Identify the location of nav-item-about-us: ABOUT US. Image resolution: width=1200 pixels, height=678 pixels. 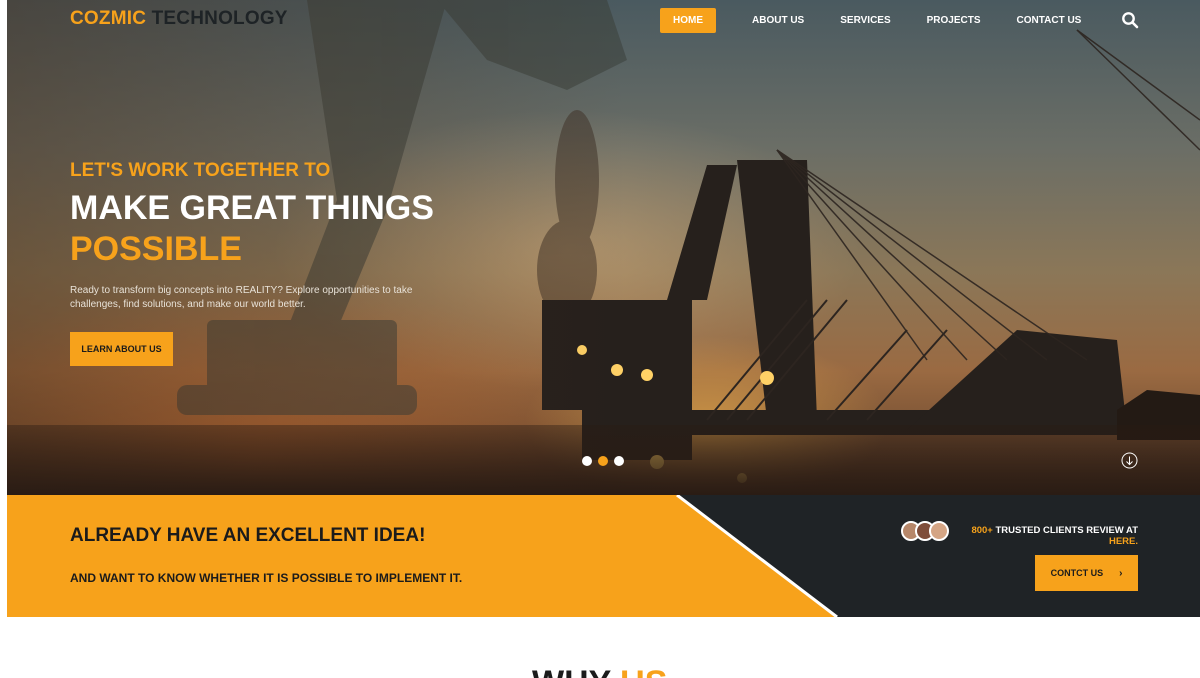
(778, 20).